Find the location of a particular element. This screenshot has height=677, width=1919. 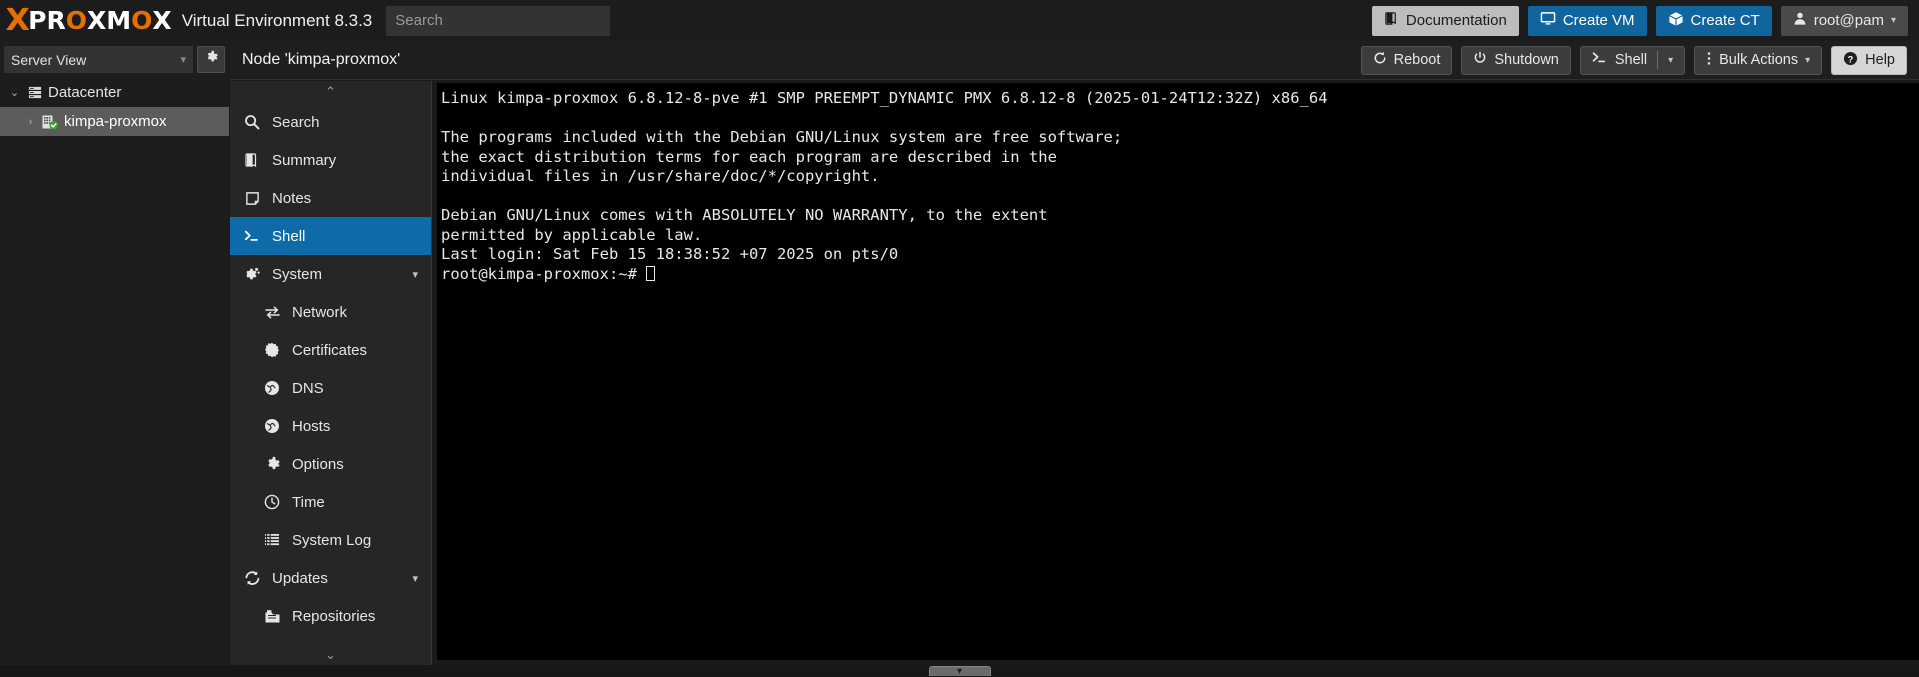

certificate-icon is located at coordinates (272, 350).